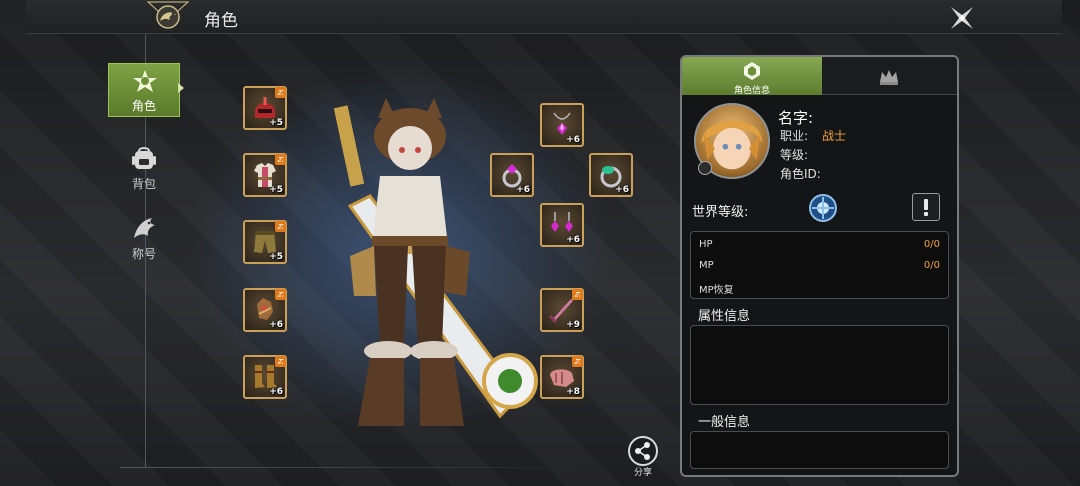  I want to click on general-box, so click(819, 450).